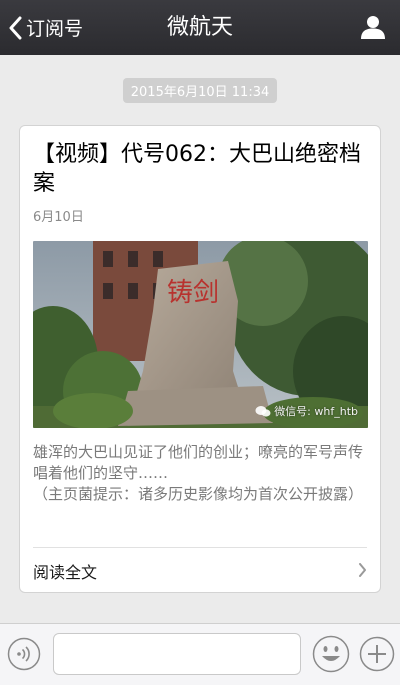 This screenshot has width=400, height=685. What do you see at coordinates (200, 27) in the screenshot?
I see `navigation-bar: 订阅号 微航天` at bounding box center [200, 27].